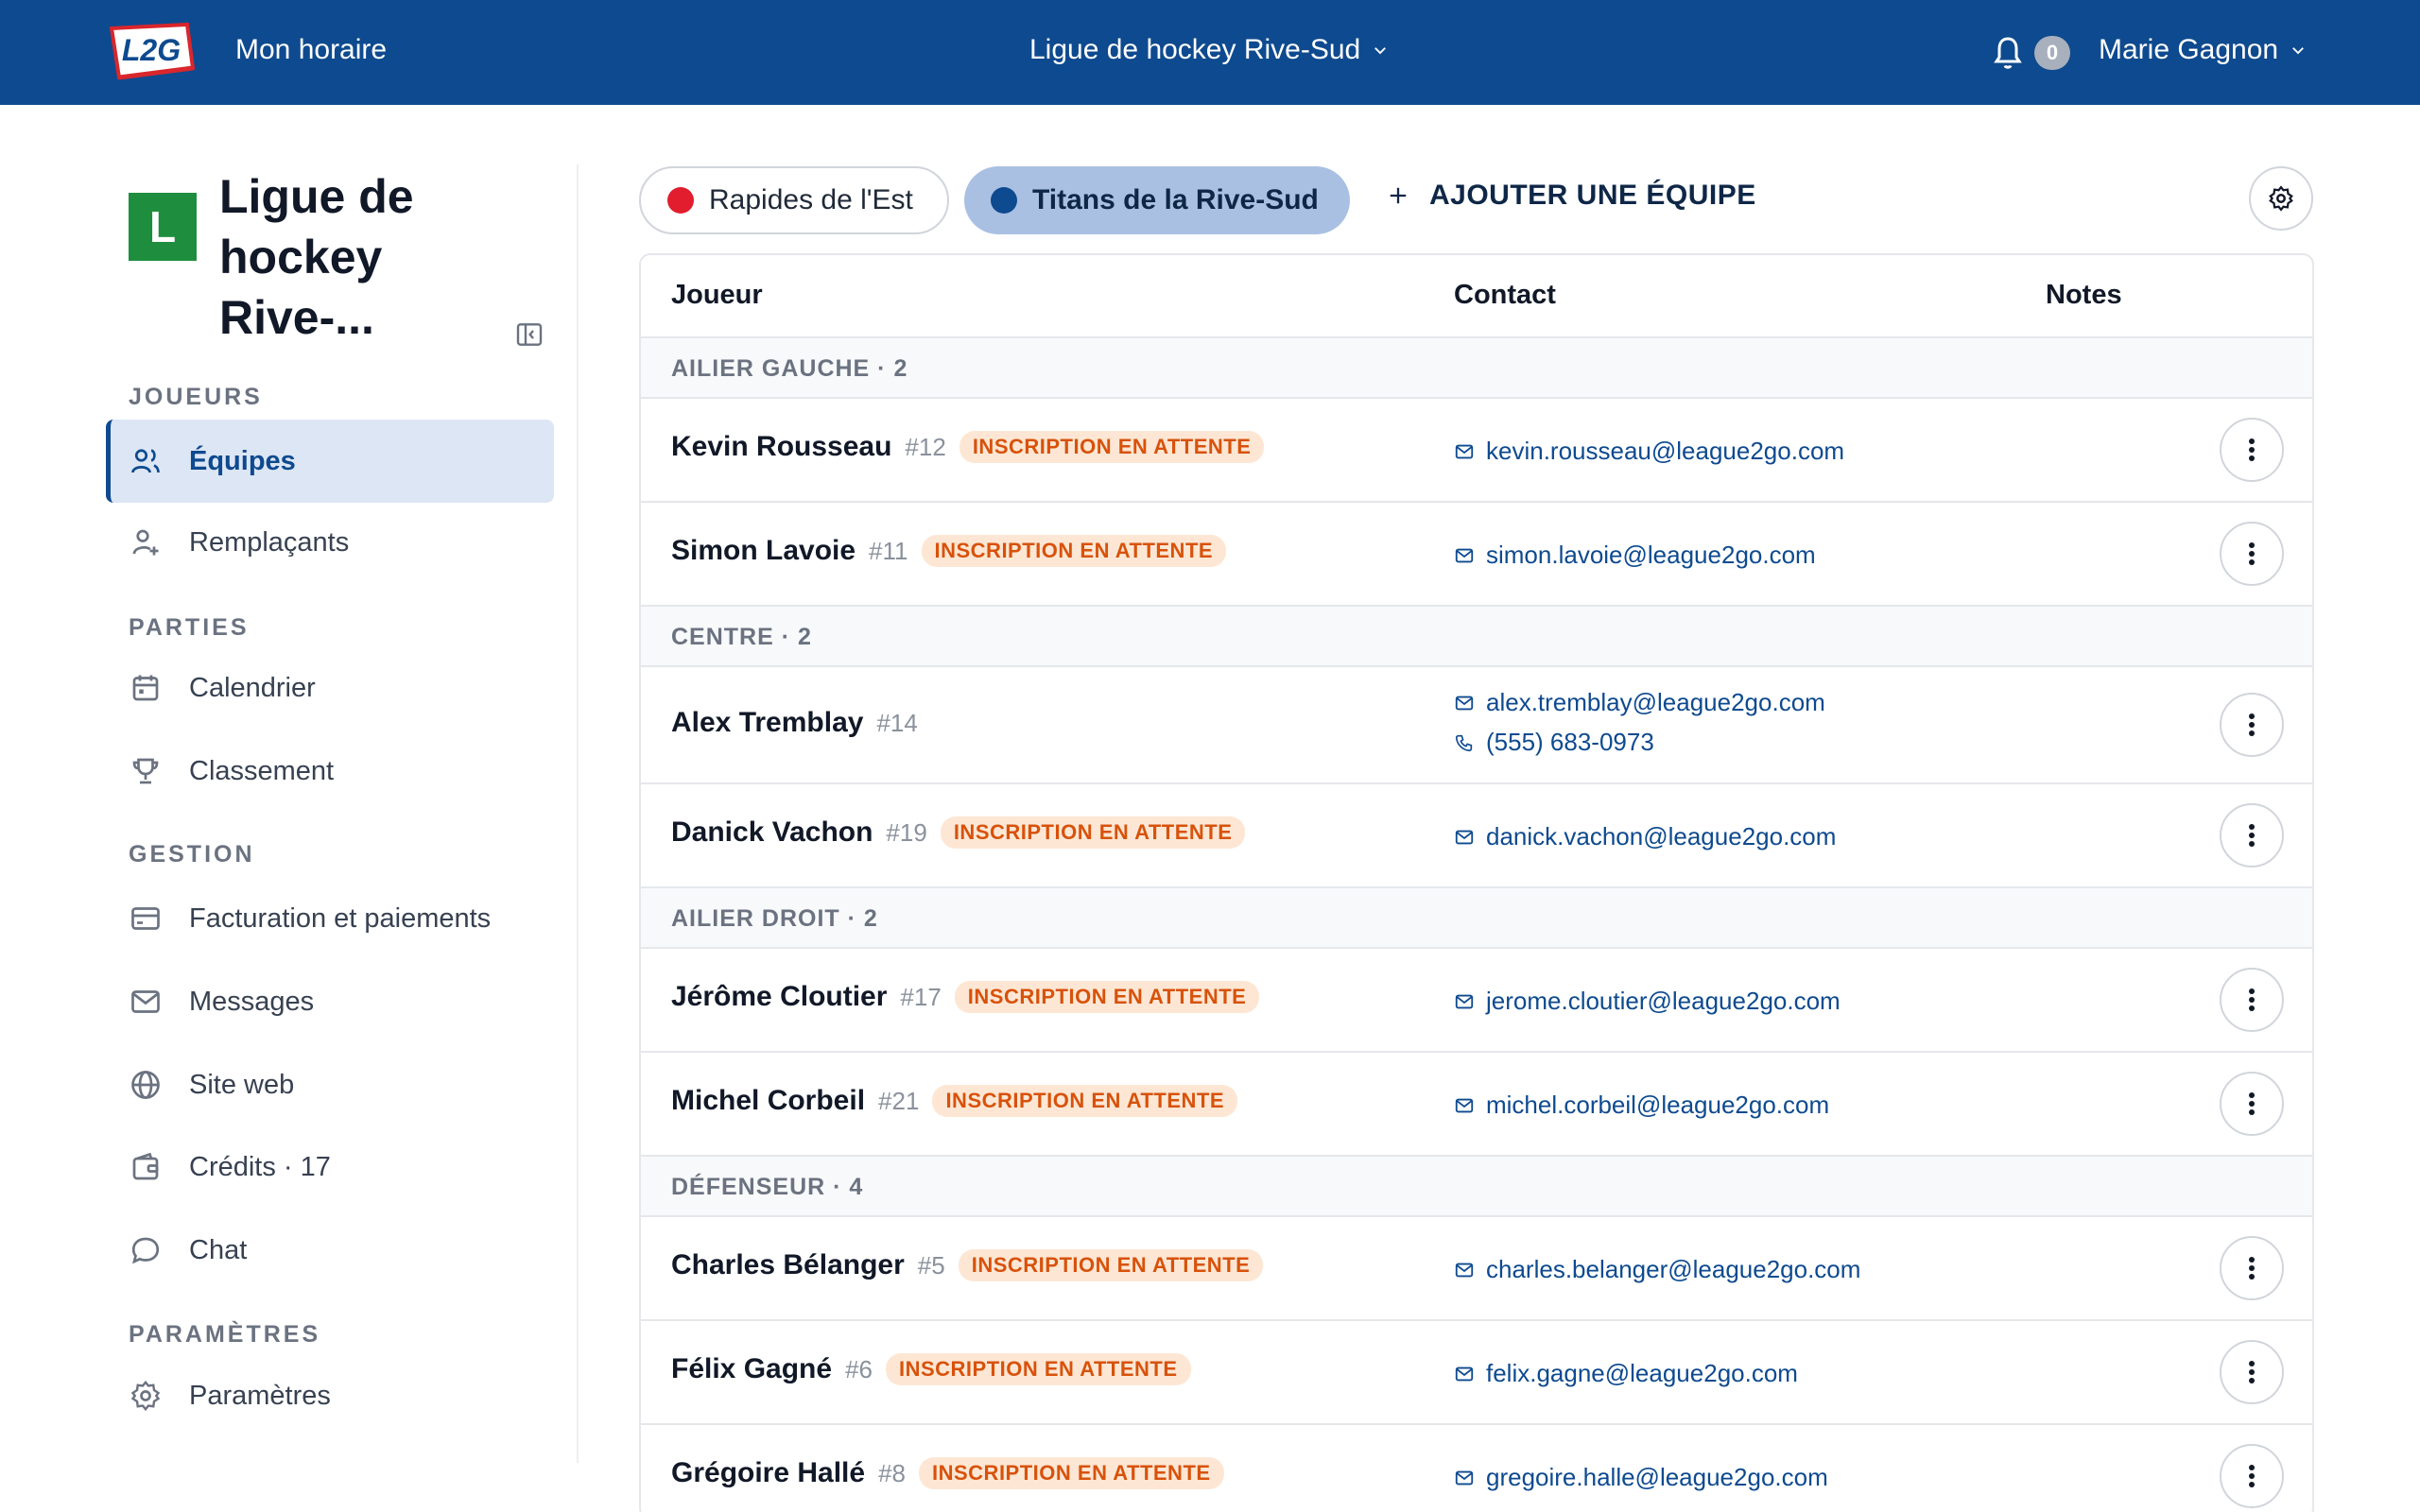 This screenshot has height=1512, width=2420. I want to click on jersey-number: #12, so click(925, 446).